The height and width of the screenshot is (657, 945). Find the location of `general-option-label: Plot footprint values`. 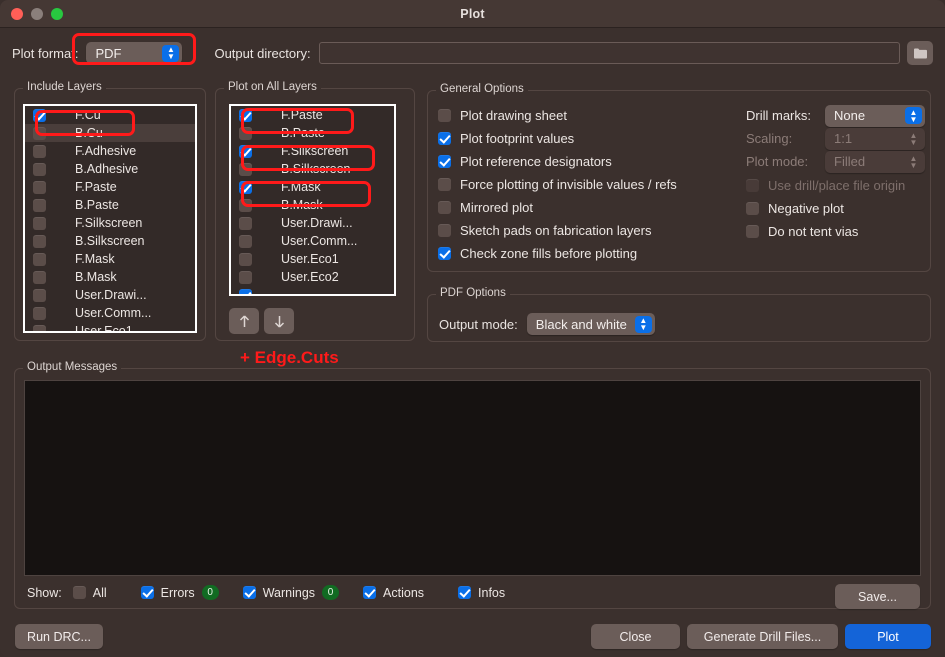

general-option-label: Plot footprint values is located at coordinates (517, 138).